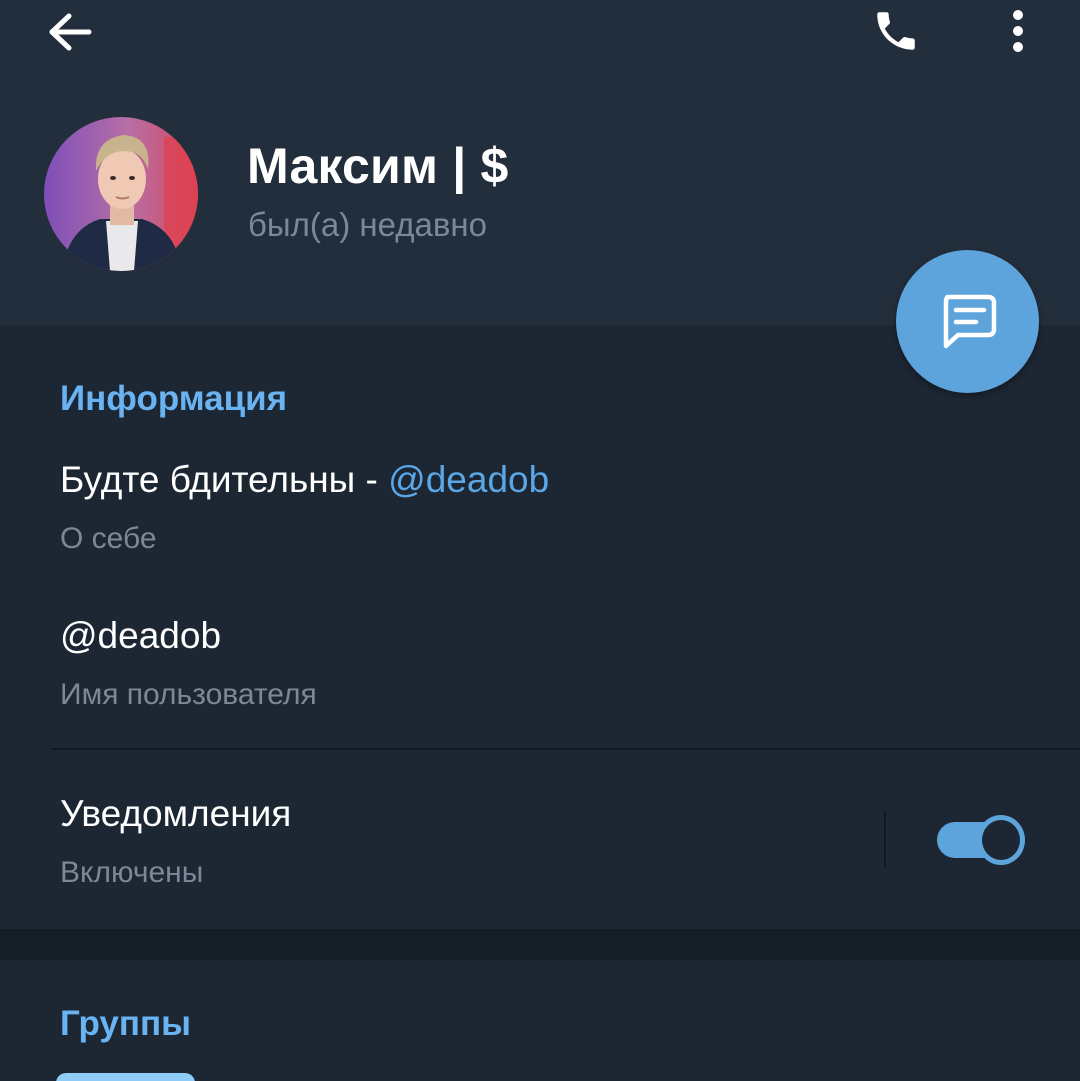 The width and height of the screenshot is (1080, 1081). I want to click on section-separator, so click(540, 944).